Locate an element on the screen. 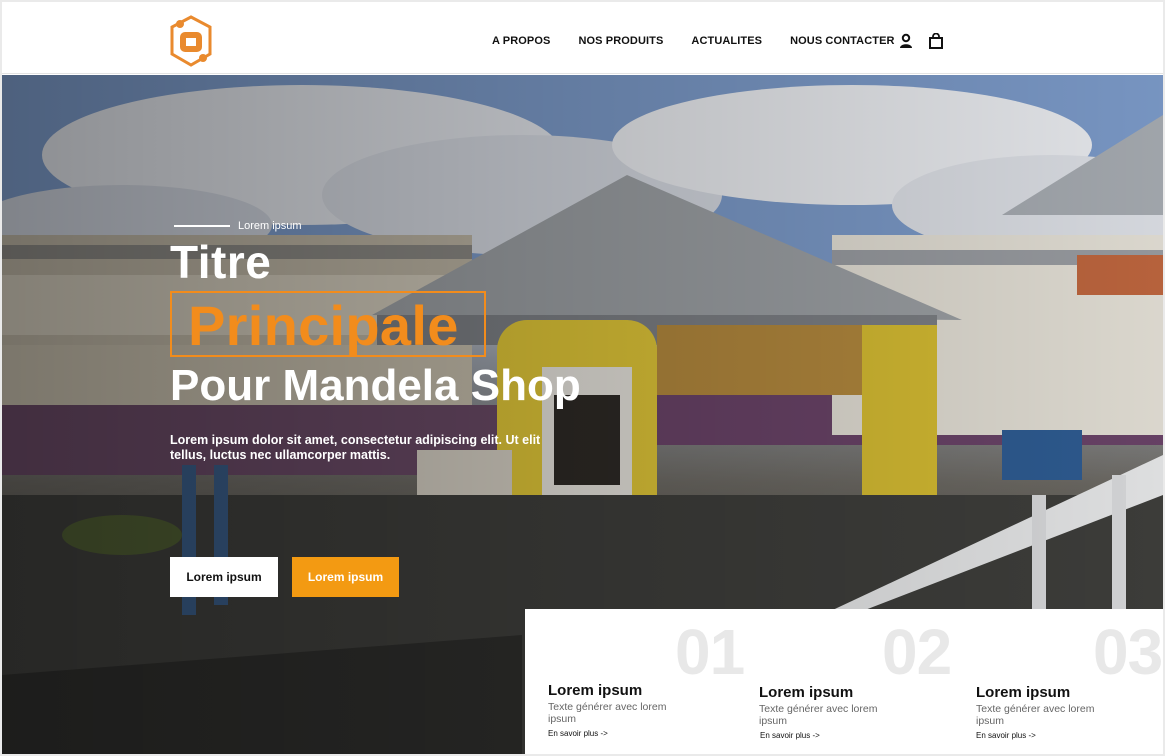 Image resolution: width=1165 pixels, height=756 pixels. card-number: 03 is located at coordinates (1128, 652).